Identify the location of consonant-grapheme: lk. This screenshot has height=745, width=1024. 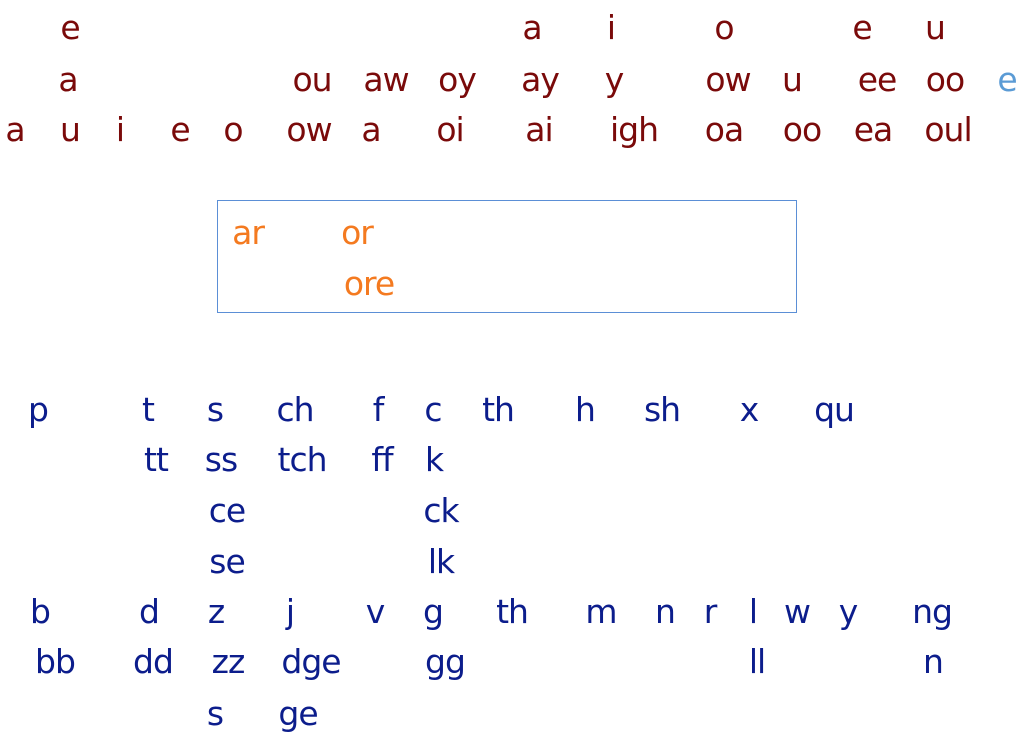
(441, 561).